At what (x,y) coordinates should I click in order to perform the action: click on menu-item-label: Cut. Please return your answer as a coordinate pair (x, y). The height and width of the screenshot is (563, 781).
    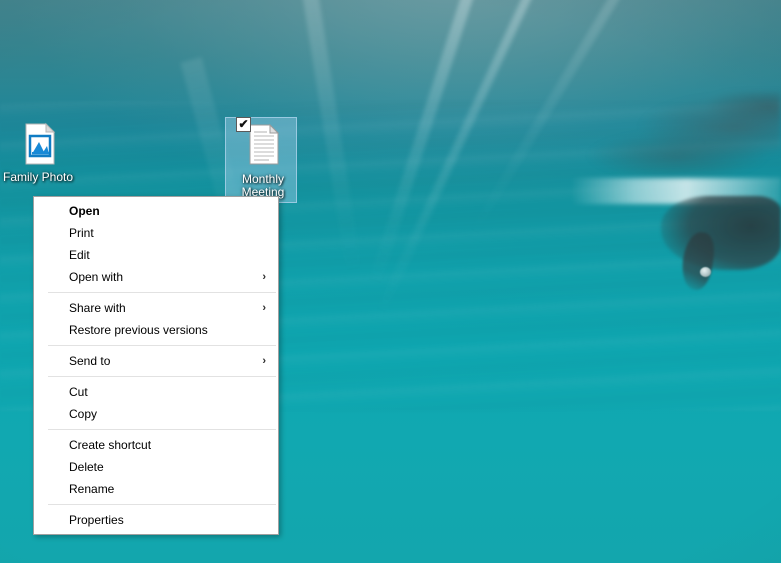
    Looking at the image, I should click on (78, 392).